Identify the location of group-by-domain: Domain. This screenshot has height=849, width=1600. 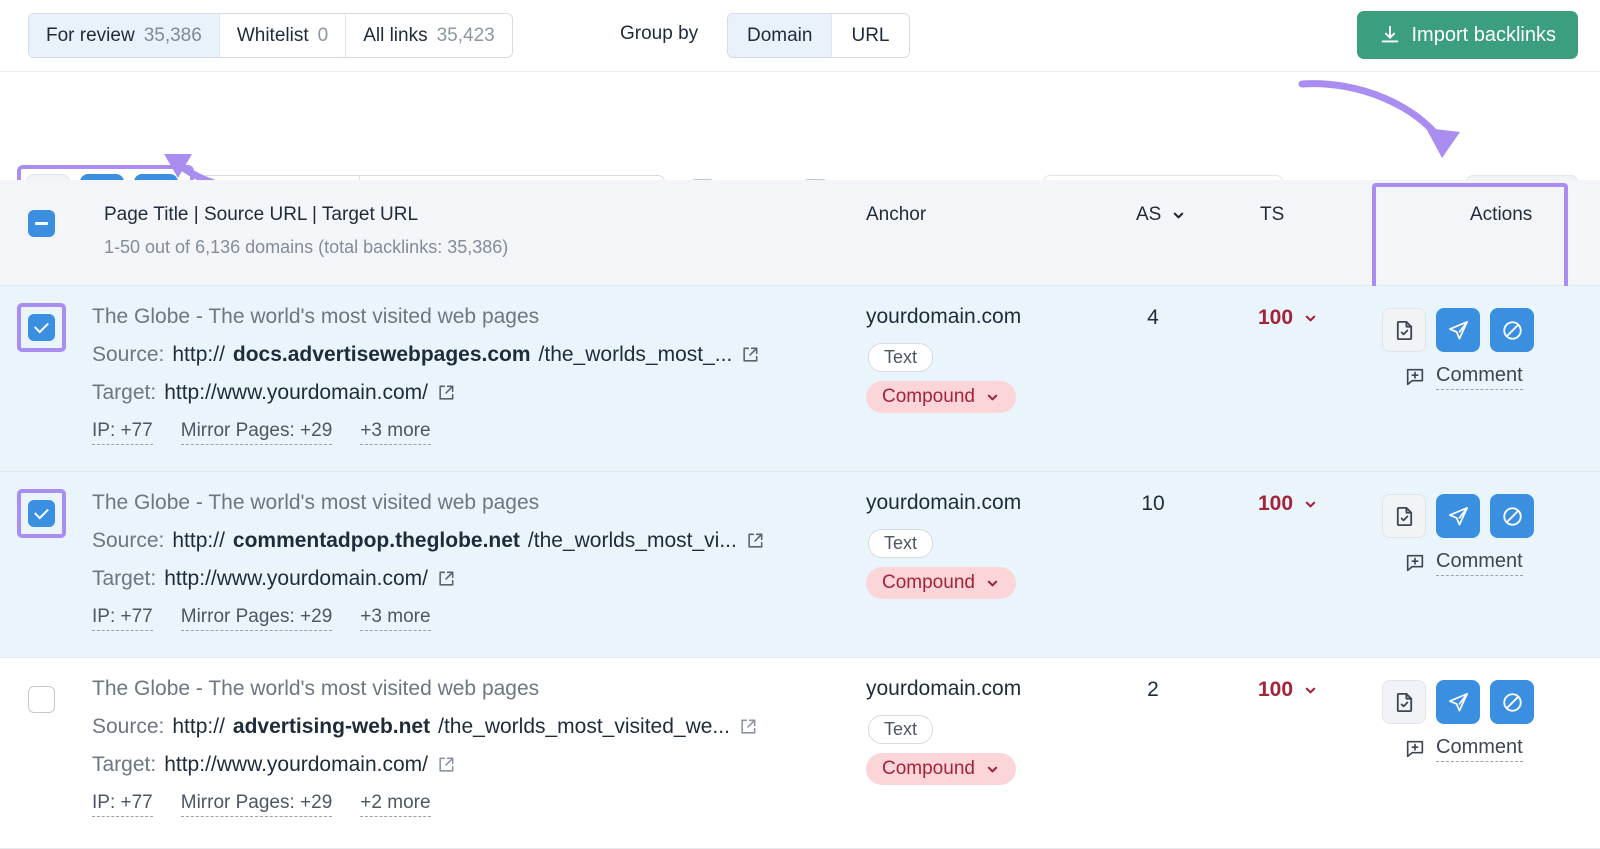
(780, 35).